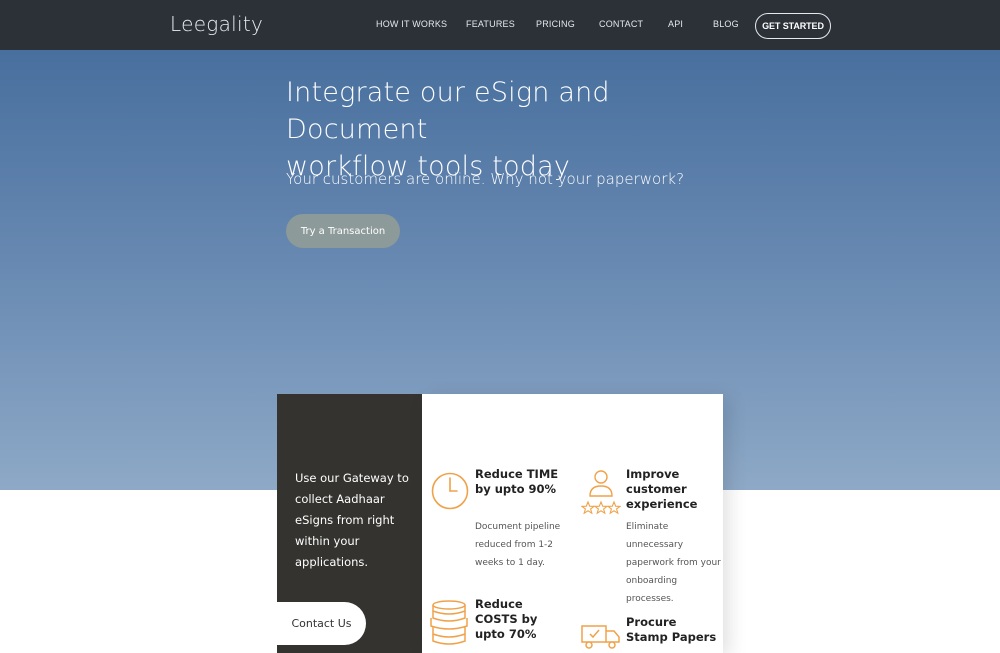 Image resolution: width=1000 pixels, height=653 pixels. I want to click on nav-link-pricing: PRICING, so click(555, 24).